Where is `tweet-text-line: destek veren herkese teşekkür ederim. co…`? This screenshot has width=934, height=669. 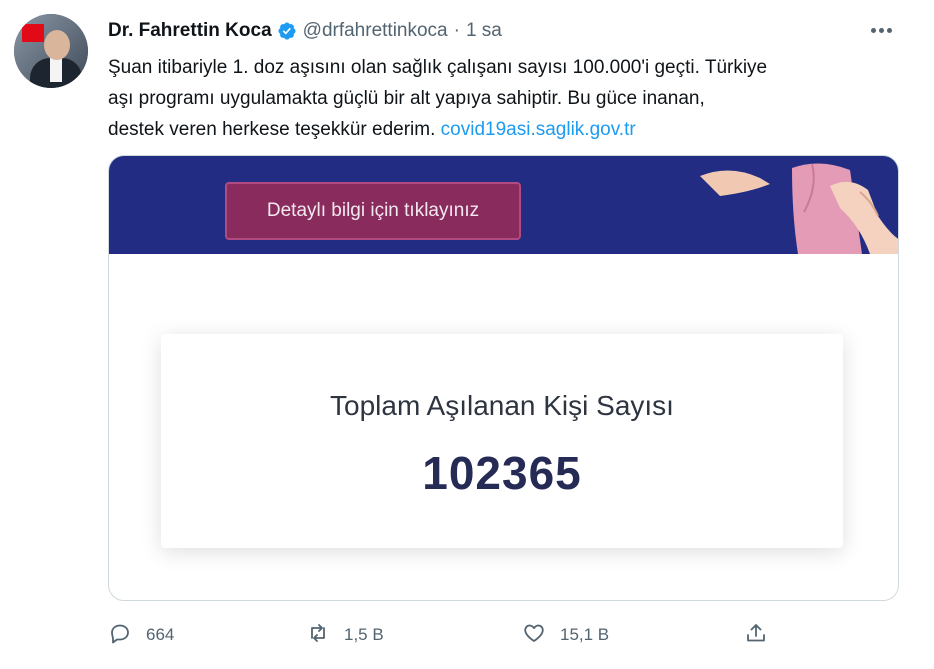
tweet-text-line: destek veren herkese teşekkür ederim. co… is located at coordinates (508, 129).